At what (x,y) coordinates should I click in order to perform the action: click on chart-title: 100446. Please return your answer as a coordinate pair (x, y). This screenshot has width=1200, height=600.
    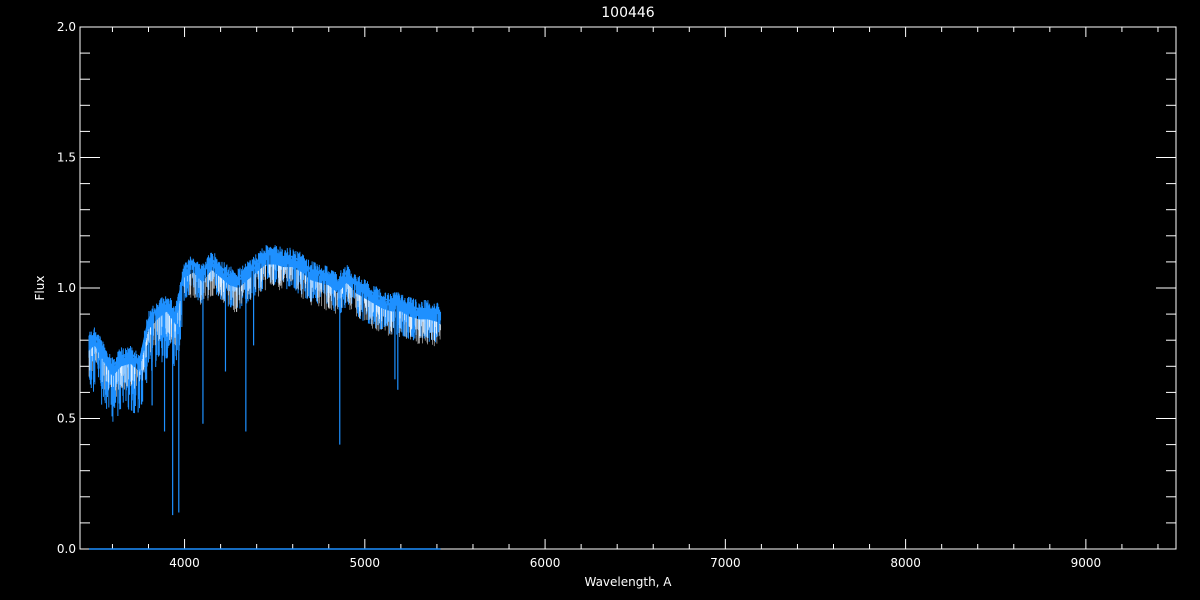
    Looking at the image, I should click on (628, 13).